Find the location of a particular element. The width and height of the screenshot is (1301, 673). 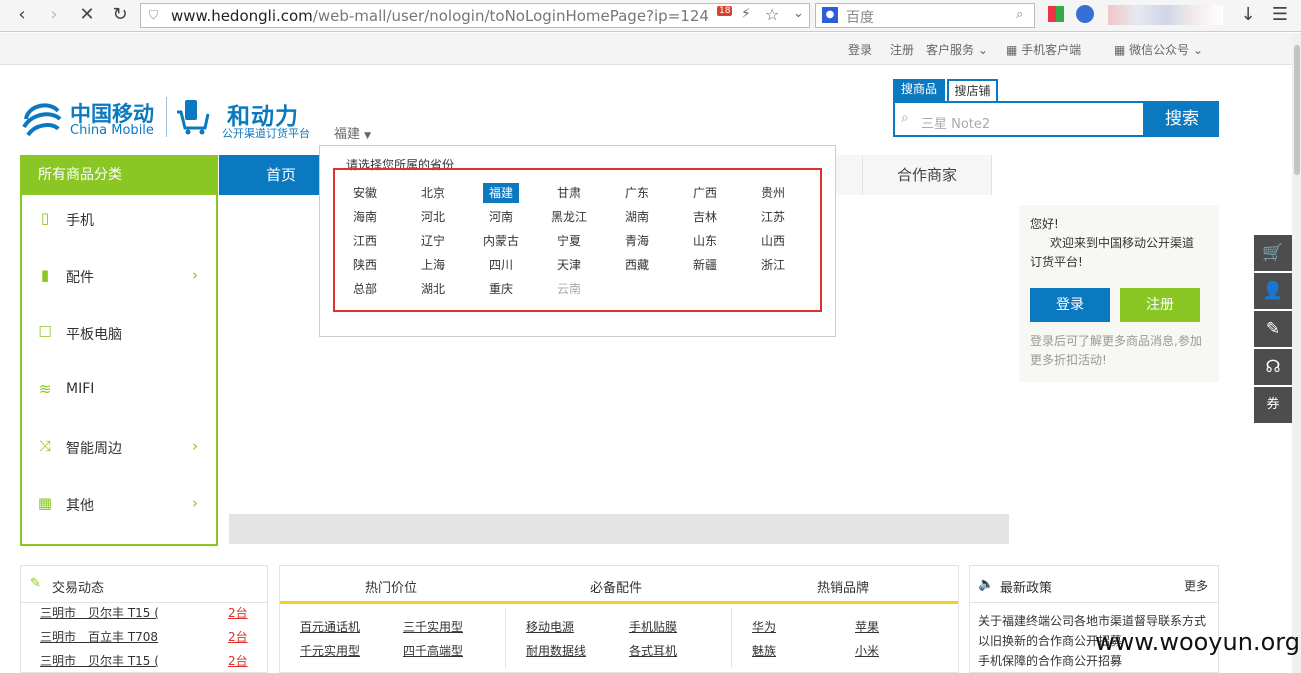

province-option: 云南 is located at coordinates (569, 289).